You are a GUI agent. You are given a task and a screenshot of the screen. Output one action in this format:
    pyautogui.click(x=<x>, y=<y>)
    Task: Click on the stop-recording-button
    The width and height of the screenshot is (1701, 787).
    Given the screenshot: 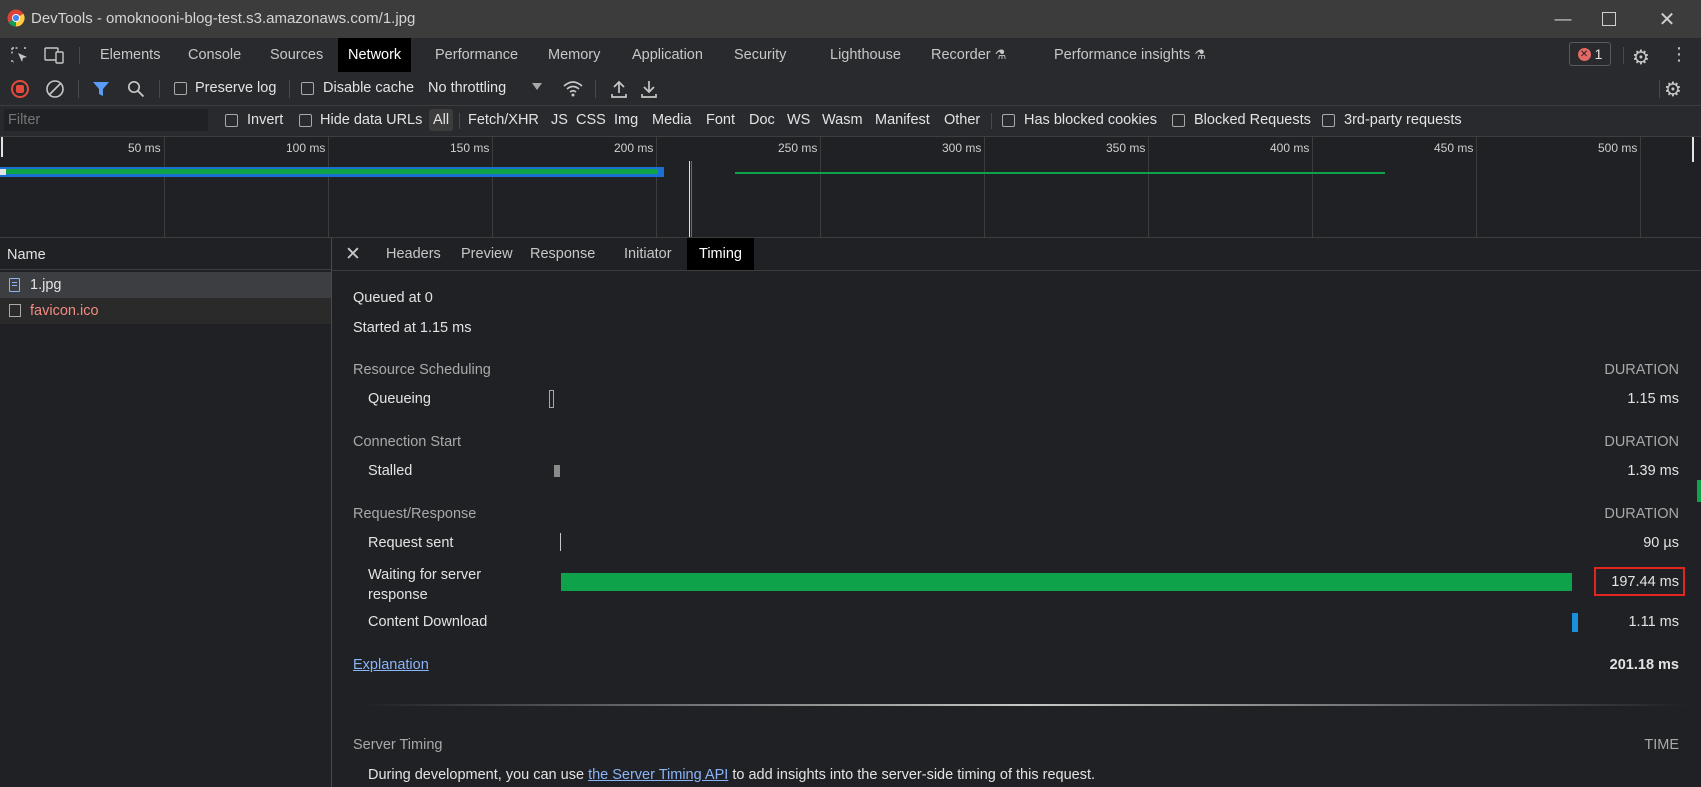 What is the action you would take?
    pyautogui.click(x=20, y=89)
    